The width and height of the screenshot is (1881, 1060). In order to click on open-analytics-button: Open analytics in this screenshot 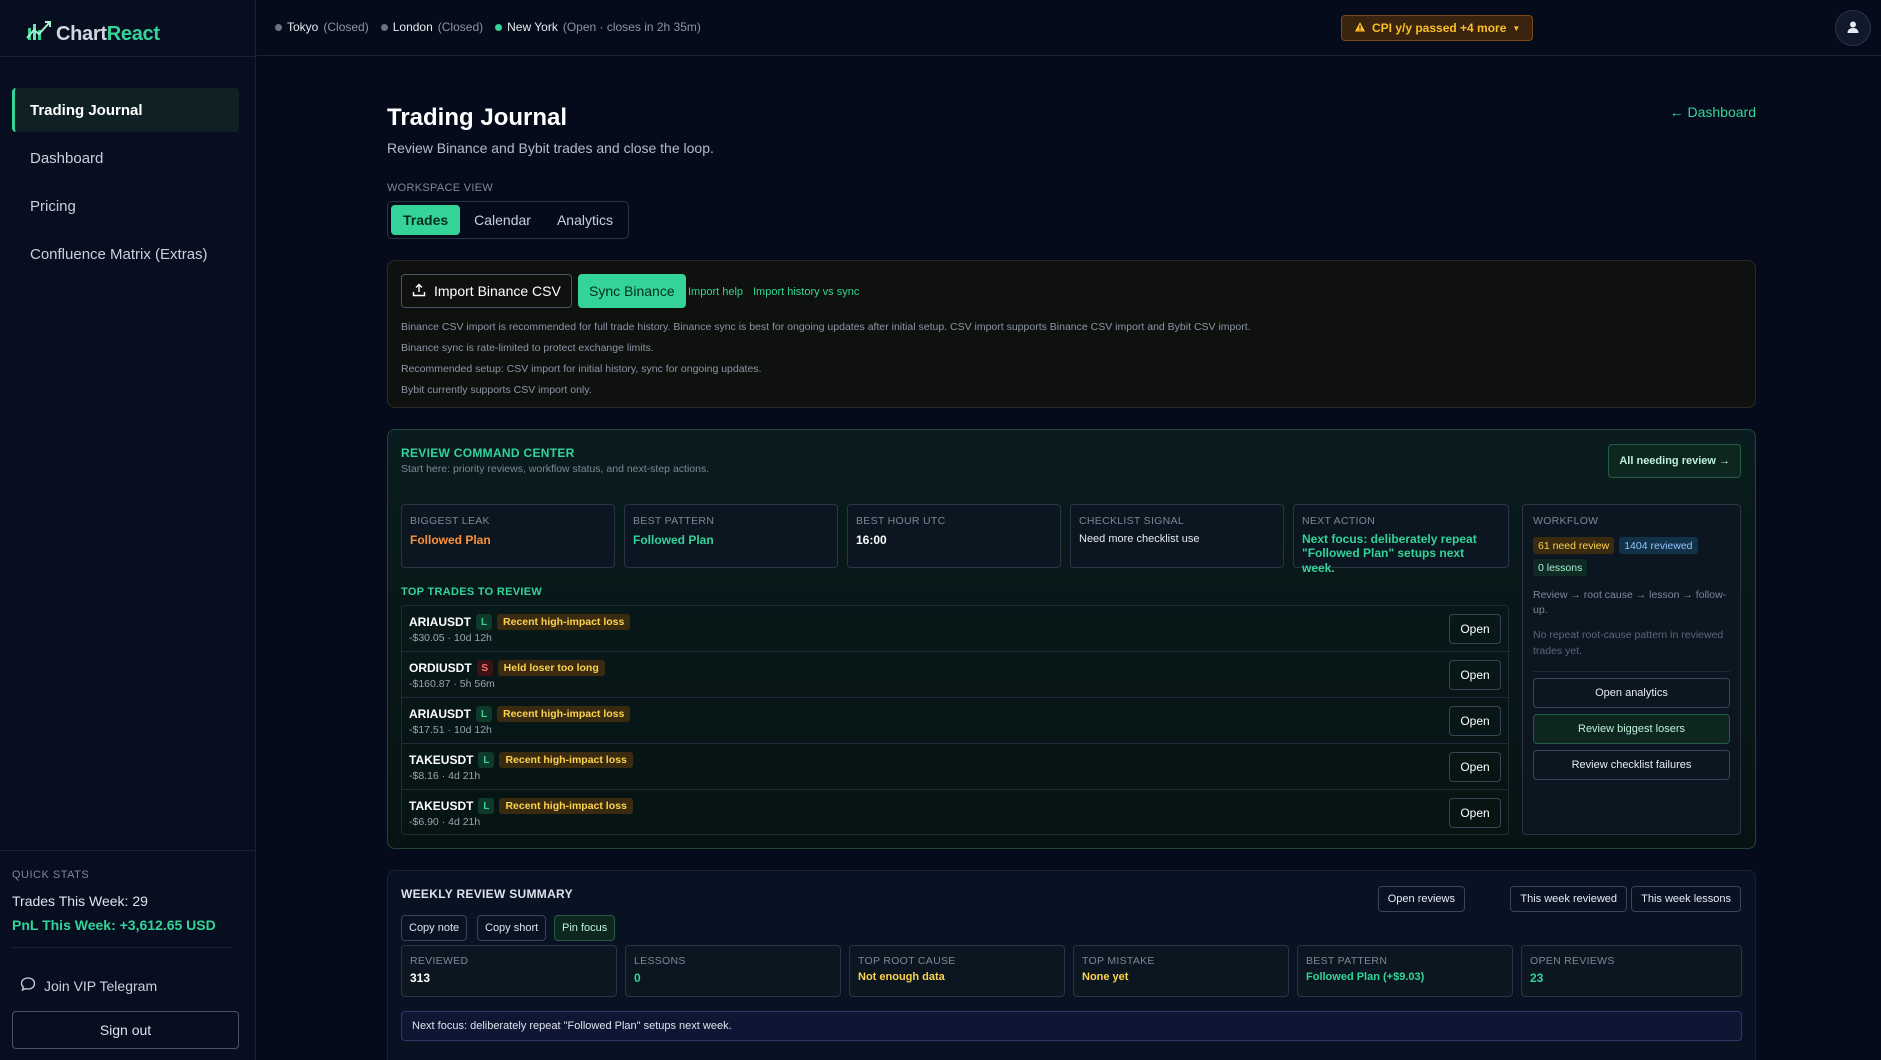, I will do `click(1631, 692)`.